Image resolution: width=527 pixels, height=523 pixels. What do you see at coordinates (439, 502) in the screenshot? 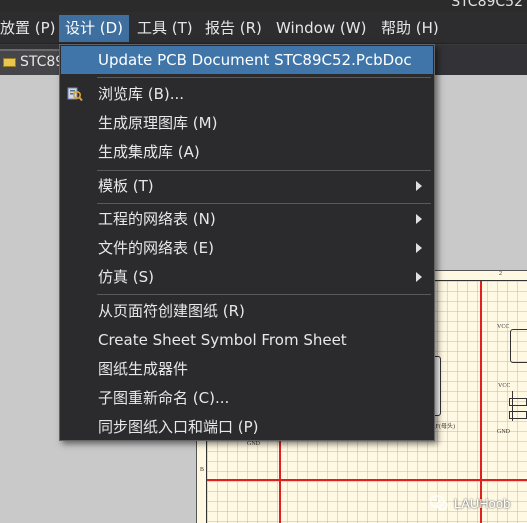
I see `wechat-icon` at bounding box center [439, 502].